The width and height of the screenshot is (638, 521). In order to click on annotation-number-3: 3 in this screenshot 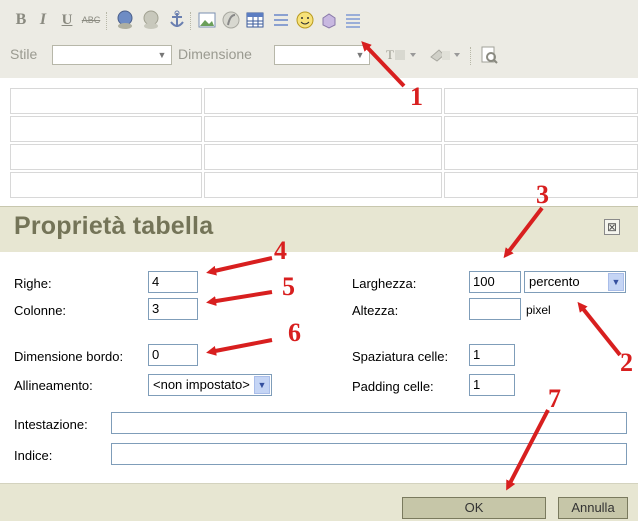, I will do `click(542, 194)`.